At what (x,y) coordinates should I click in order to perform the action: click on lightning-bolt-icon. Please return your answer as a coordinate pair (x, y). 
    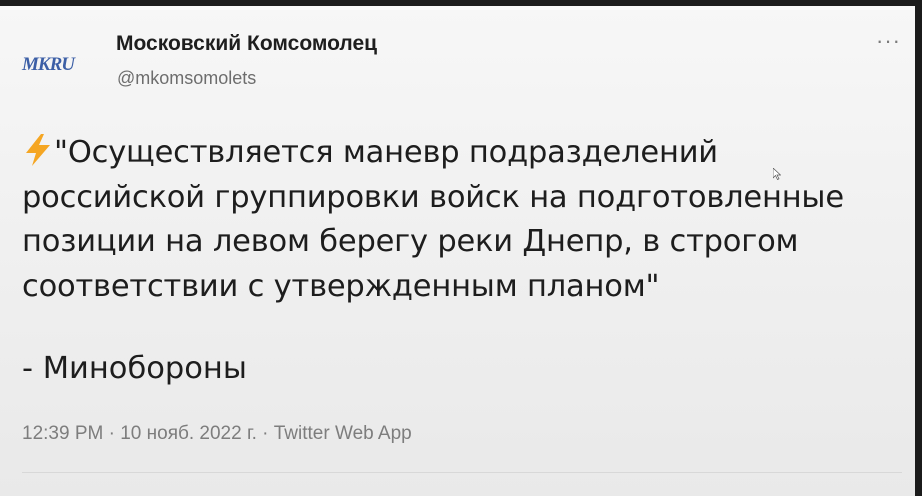
    Looking at the image, I should click on (38, 150).